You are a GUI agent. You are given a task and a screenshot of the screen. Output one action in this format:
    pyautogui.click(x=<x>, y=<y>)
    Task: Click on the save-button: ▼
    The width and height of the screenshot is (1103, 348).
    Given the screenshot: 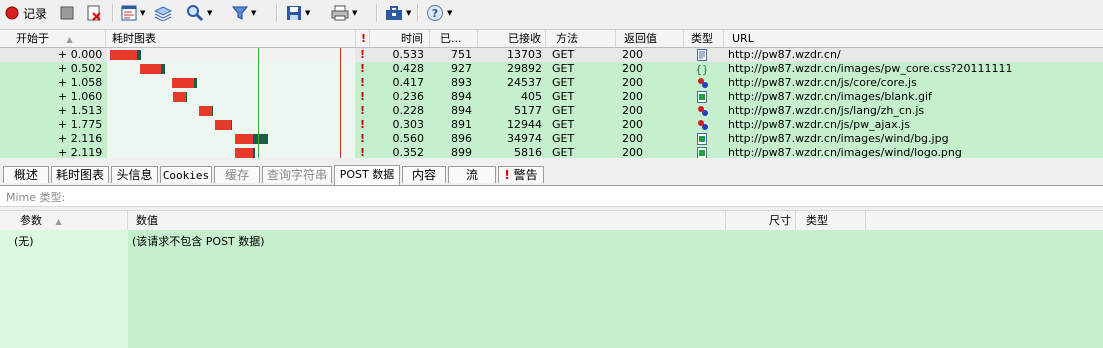 What is the action you would take?
    pyautogui.click(x=298, y=13)
    